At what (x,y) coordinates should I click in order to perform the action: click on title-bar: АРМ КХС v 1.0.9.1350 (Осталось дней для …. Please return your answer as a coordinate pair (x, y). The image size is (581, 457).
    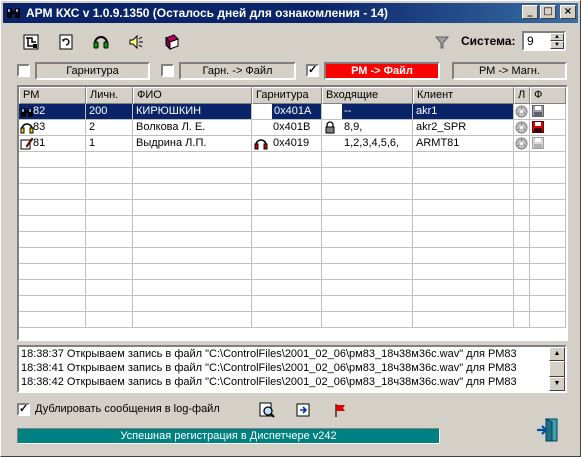
    Looking at the image, I should click on (290, 13).